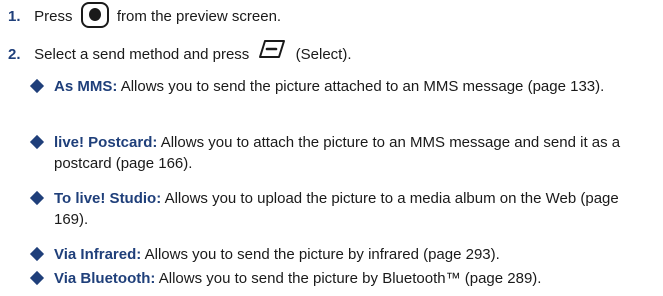 This screenshot has height=296, width=663. I want to click on step-text-before: Select a send method and press, so click(142, 54).